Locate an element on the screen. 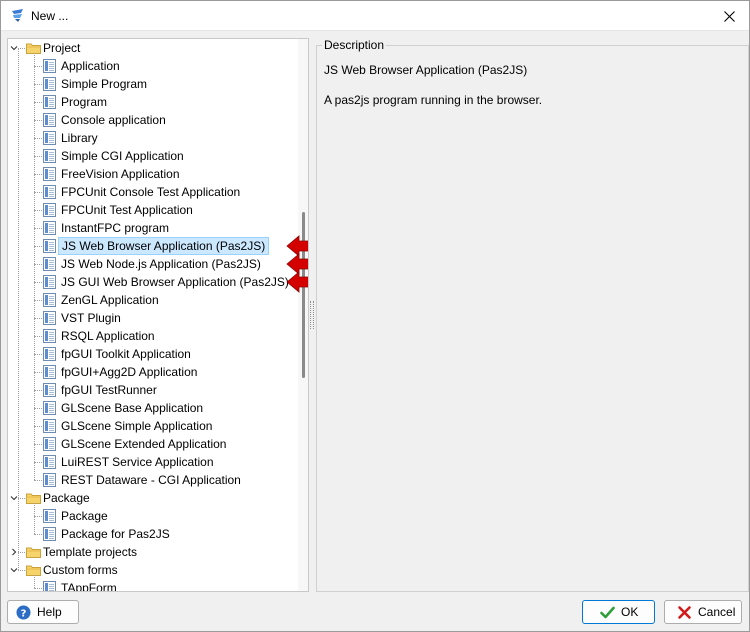 The image size is (750, 632). tree-item-label: GLScene Base Application is located at coordinates (132, 408).